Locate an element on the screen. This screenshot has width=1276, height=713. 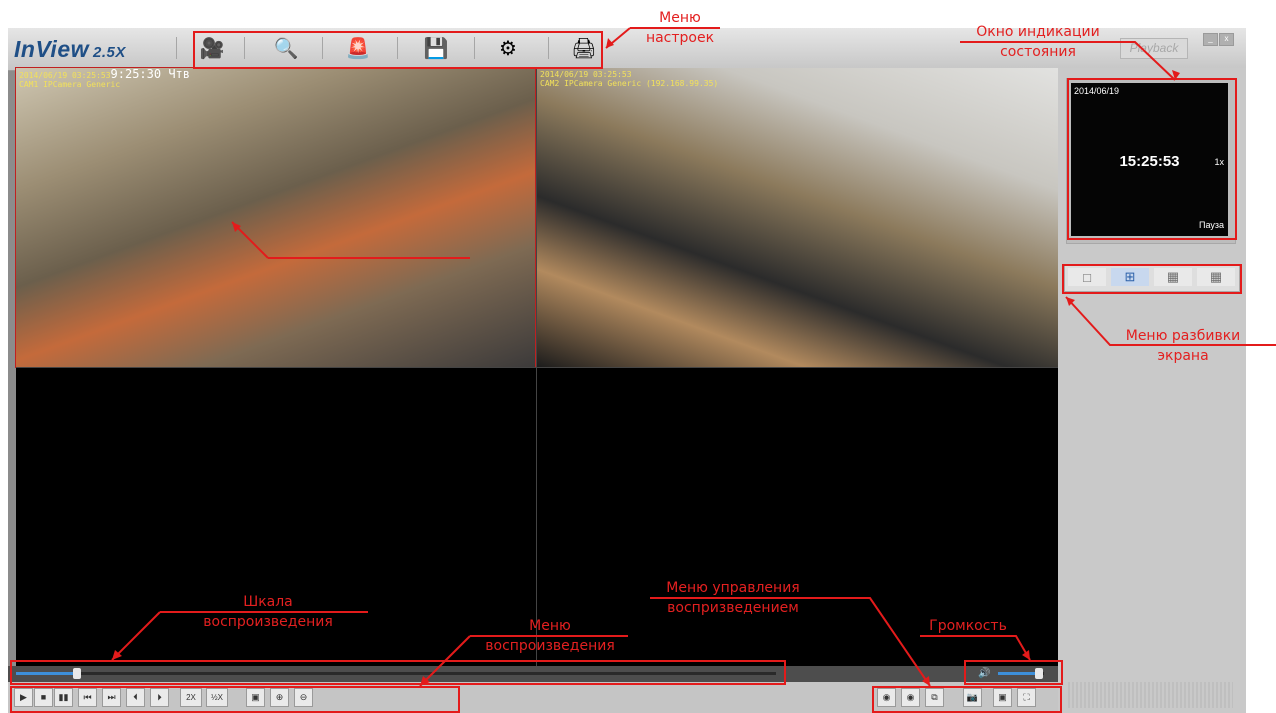
ptz-pin-2-button: ◉ is located at coordinates (910, 697).